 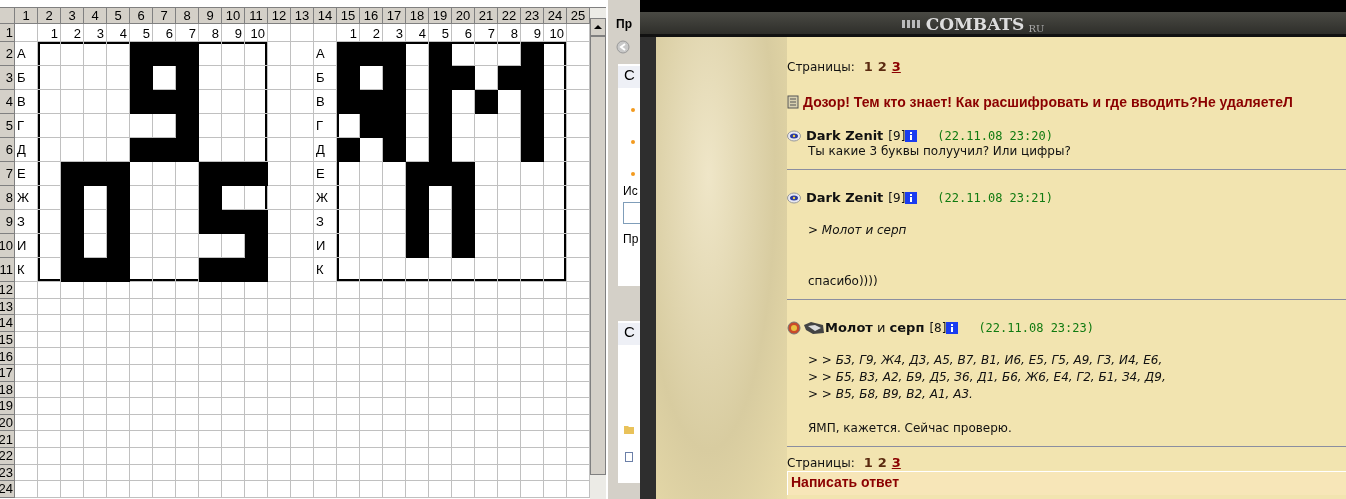 What do you see at coordinates (875, 327) in the screenshot?
I see `author-name: Молот и серп` at bounding box center [875, 327].